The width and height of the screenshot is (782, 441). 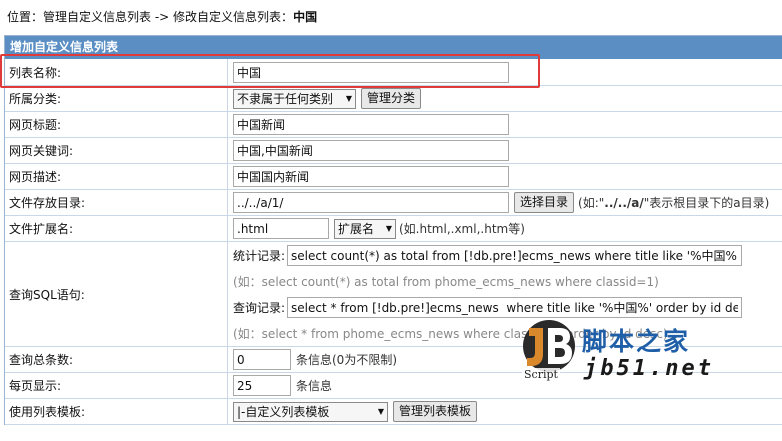 I want to click on directory-hint: (如:"../../a/"表示根目录下的a目录), so click(x=673, y=202).